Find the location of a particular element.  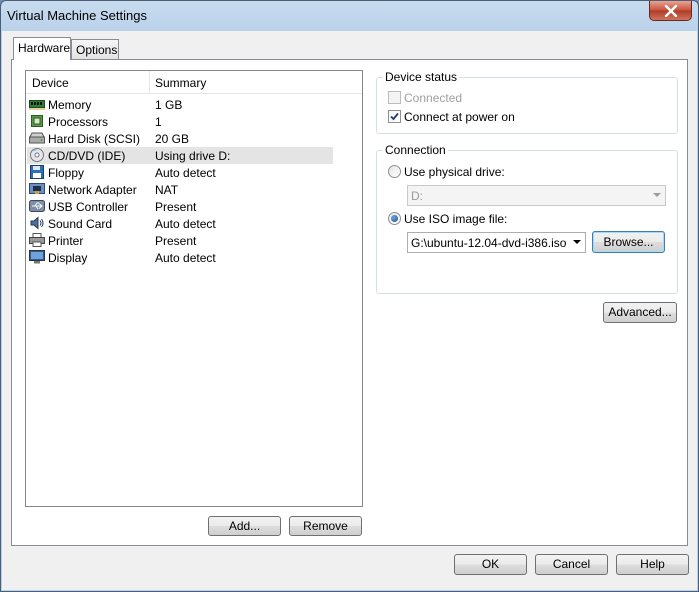

device-summary: 20 GB is located at coordinates (172, 139).